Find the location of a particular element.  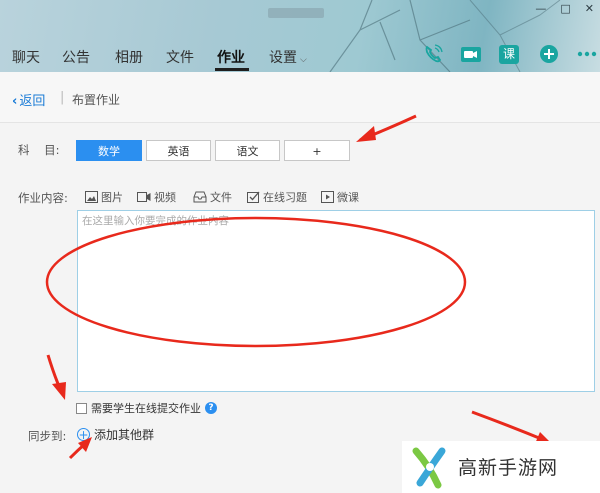

add-group-button: + 添加其他群 is located at coordinates (115, 434).